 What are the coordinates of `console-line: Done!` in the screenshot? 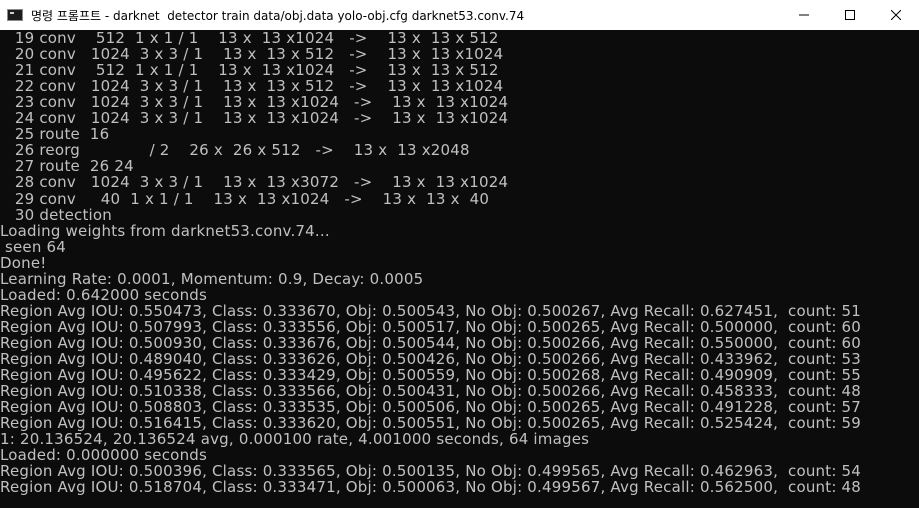 It's located at (23, 262).